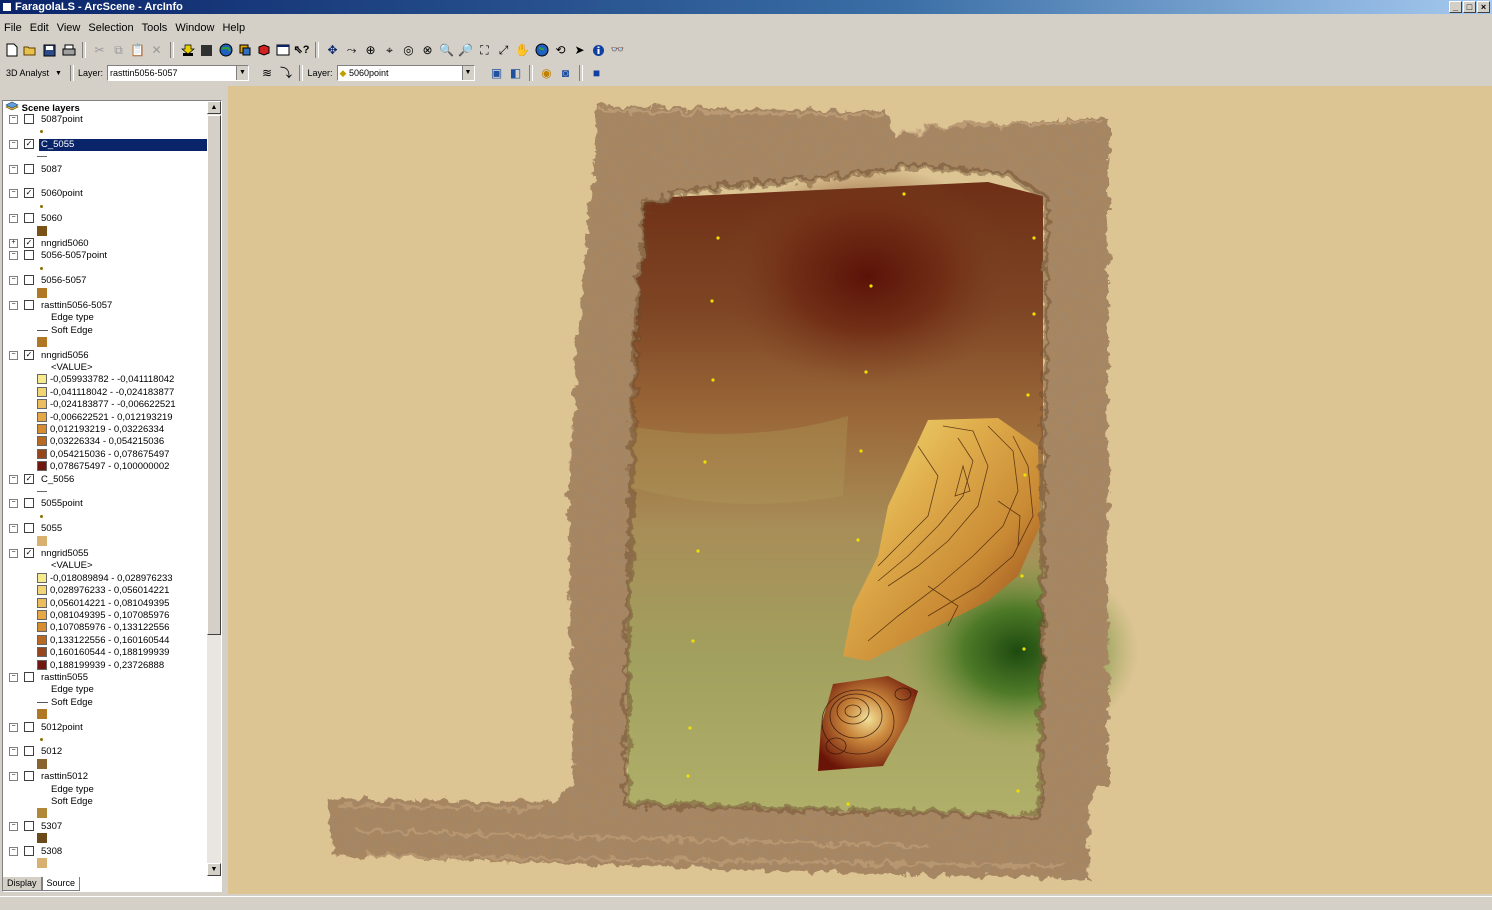 The height and width of the screenshot is (910, 1492). What do you see at coordinates (516, 73) in the screenshot?
I see `capture-view-icon: ◧` at bounding box center [516, 73].